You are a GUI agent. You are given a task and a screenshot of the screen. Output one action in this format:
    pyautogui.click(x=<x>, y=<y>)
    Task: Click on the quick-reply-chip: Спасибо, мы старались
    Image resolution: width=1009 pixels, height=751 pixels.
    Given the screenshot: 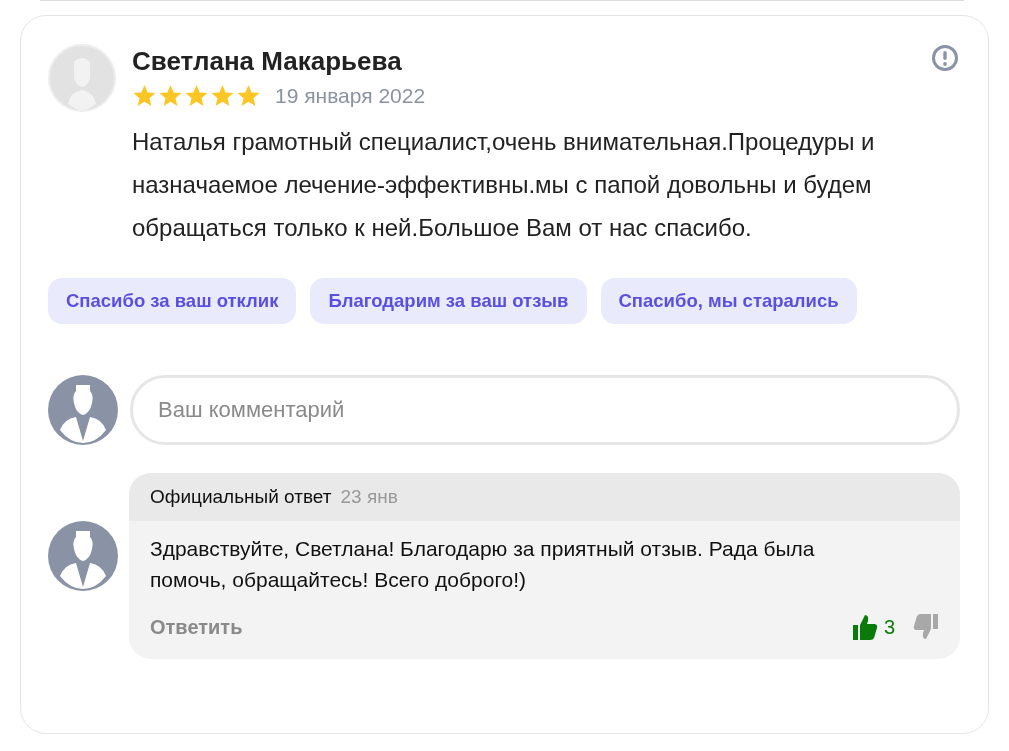 What is the action you would take?
    pyautogui.click(x=728, y=301)
    